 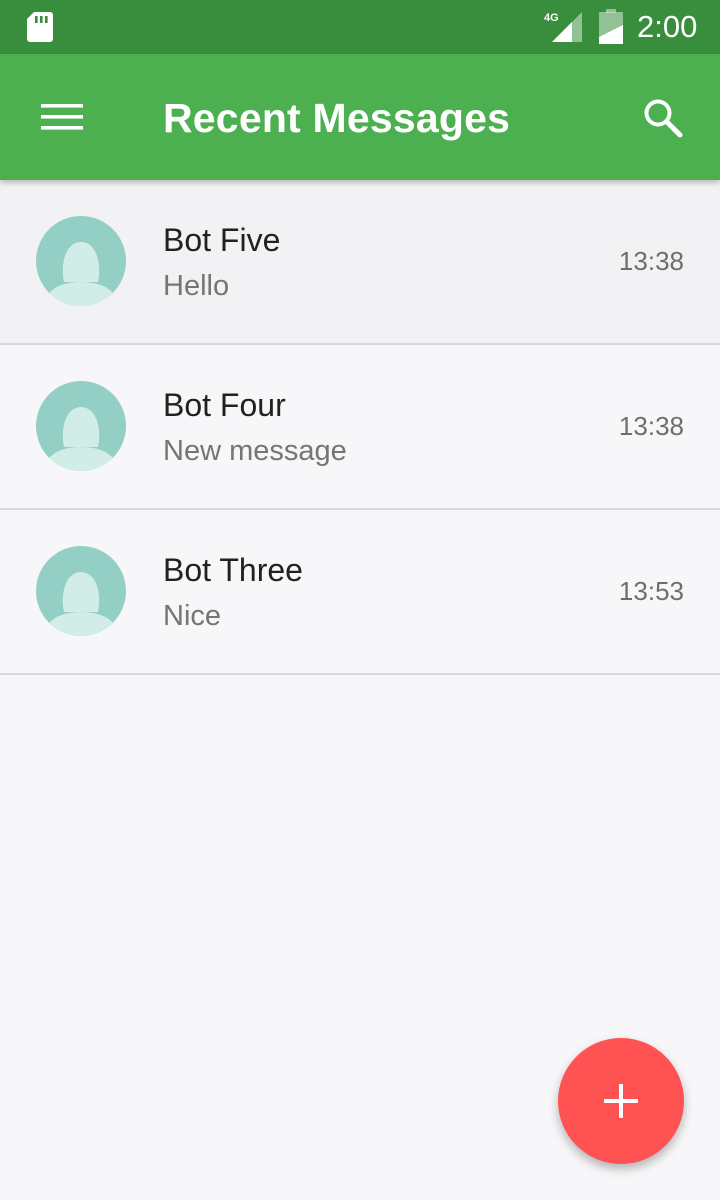 I want to click on message-time: 13:53, so click(x=651, y=591).